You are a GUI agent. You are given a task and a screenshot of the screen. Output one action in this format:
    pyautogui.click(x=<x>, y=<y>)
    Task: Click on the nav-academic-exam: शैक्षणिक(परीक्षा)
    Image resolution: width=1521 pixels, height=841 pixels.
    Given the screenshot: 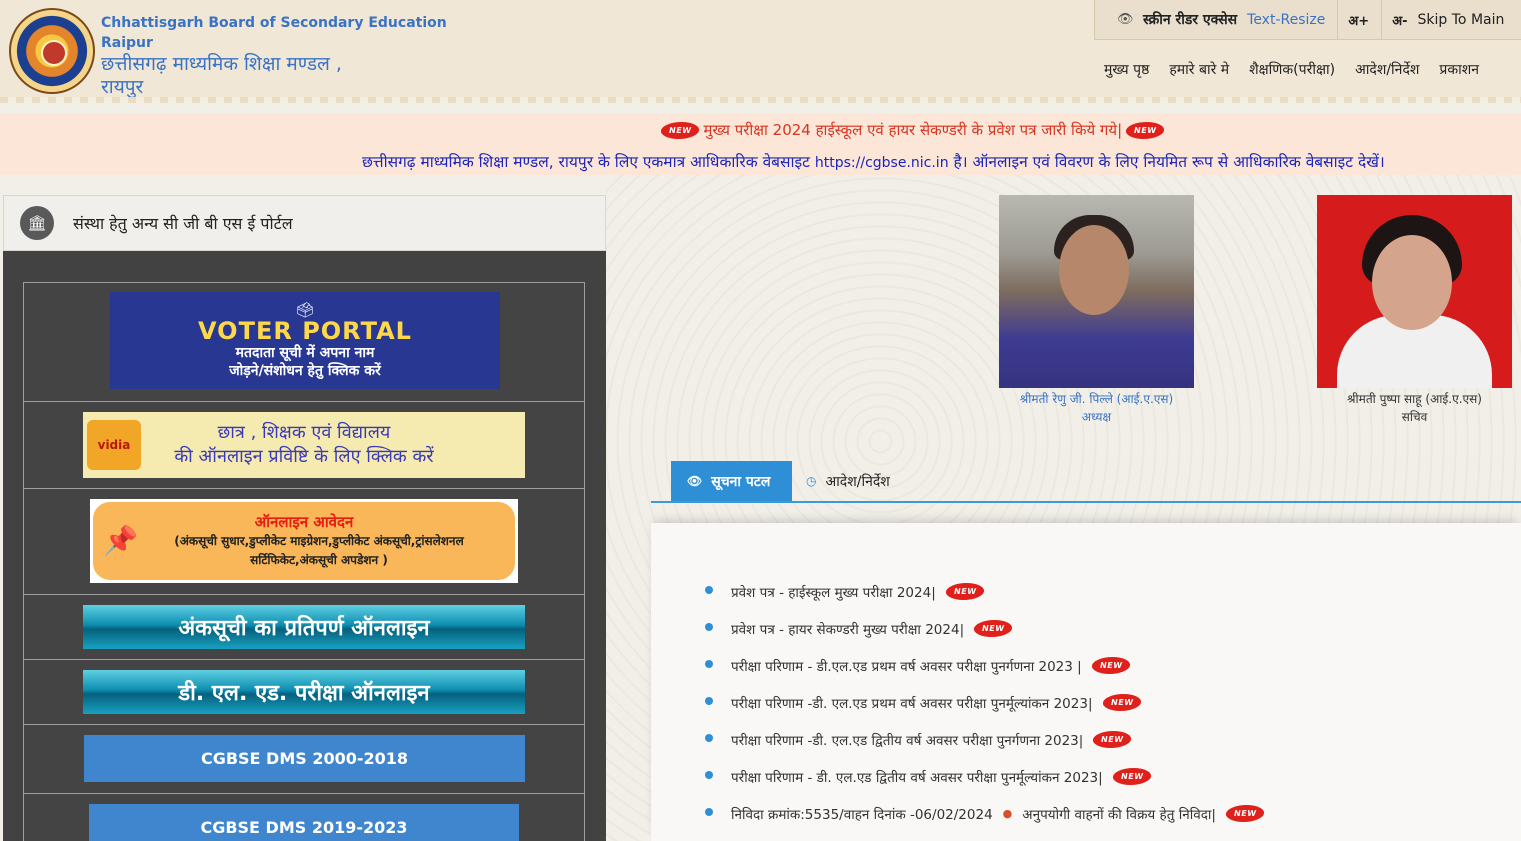 What is the action you would take?
    pyautogui.click(x=1292, y=69)
    